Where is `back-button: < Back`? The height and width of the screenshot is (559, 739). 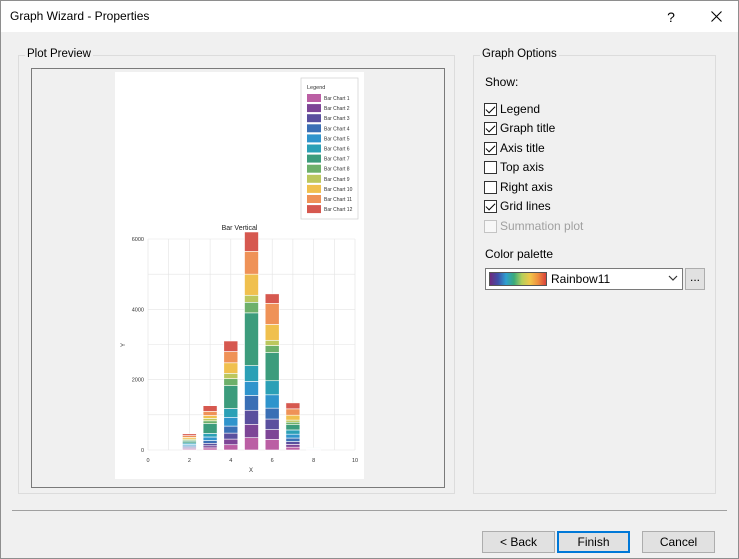 back-button: < Back is located at coordinates (518, 542).